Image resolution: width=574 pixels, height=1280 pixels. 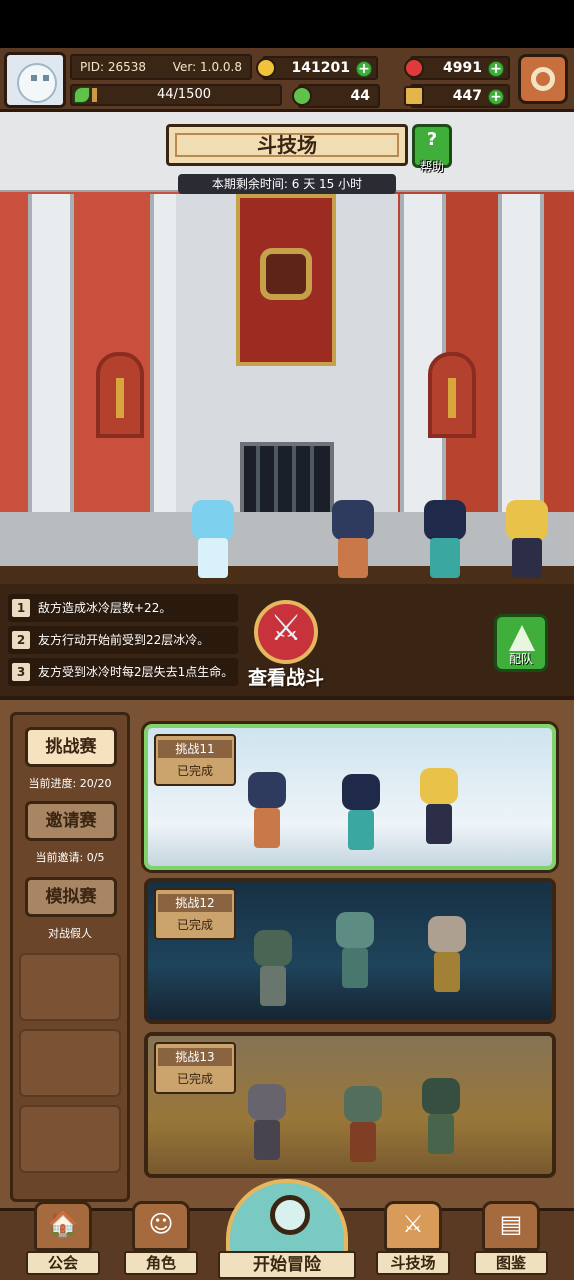 I want to click on view-battle-button: 查看战斗, so click(x=286, y=646).